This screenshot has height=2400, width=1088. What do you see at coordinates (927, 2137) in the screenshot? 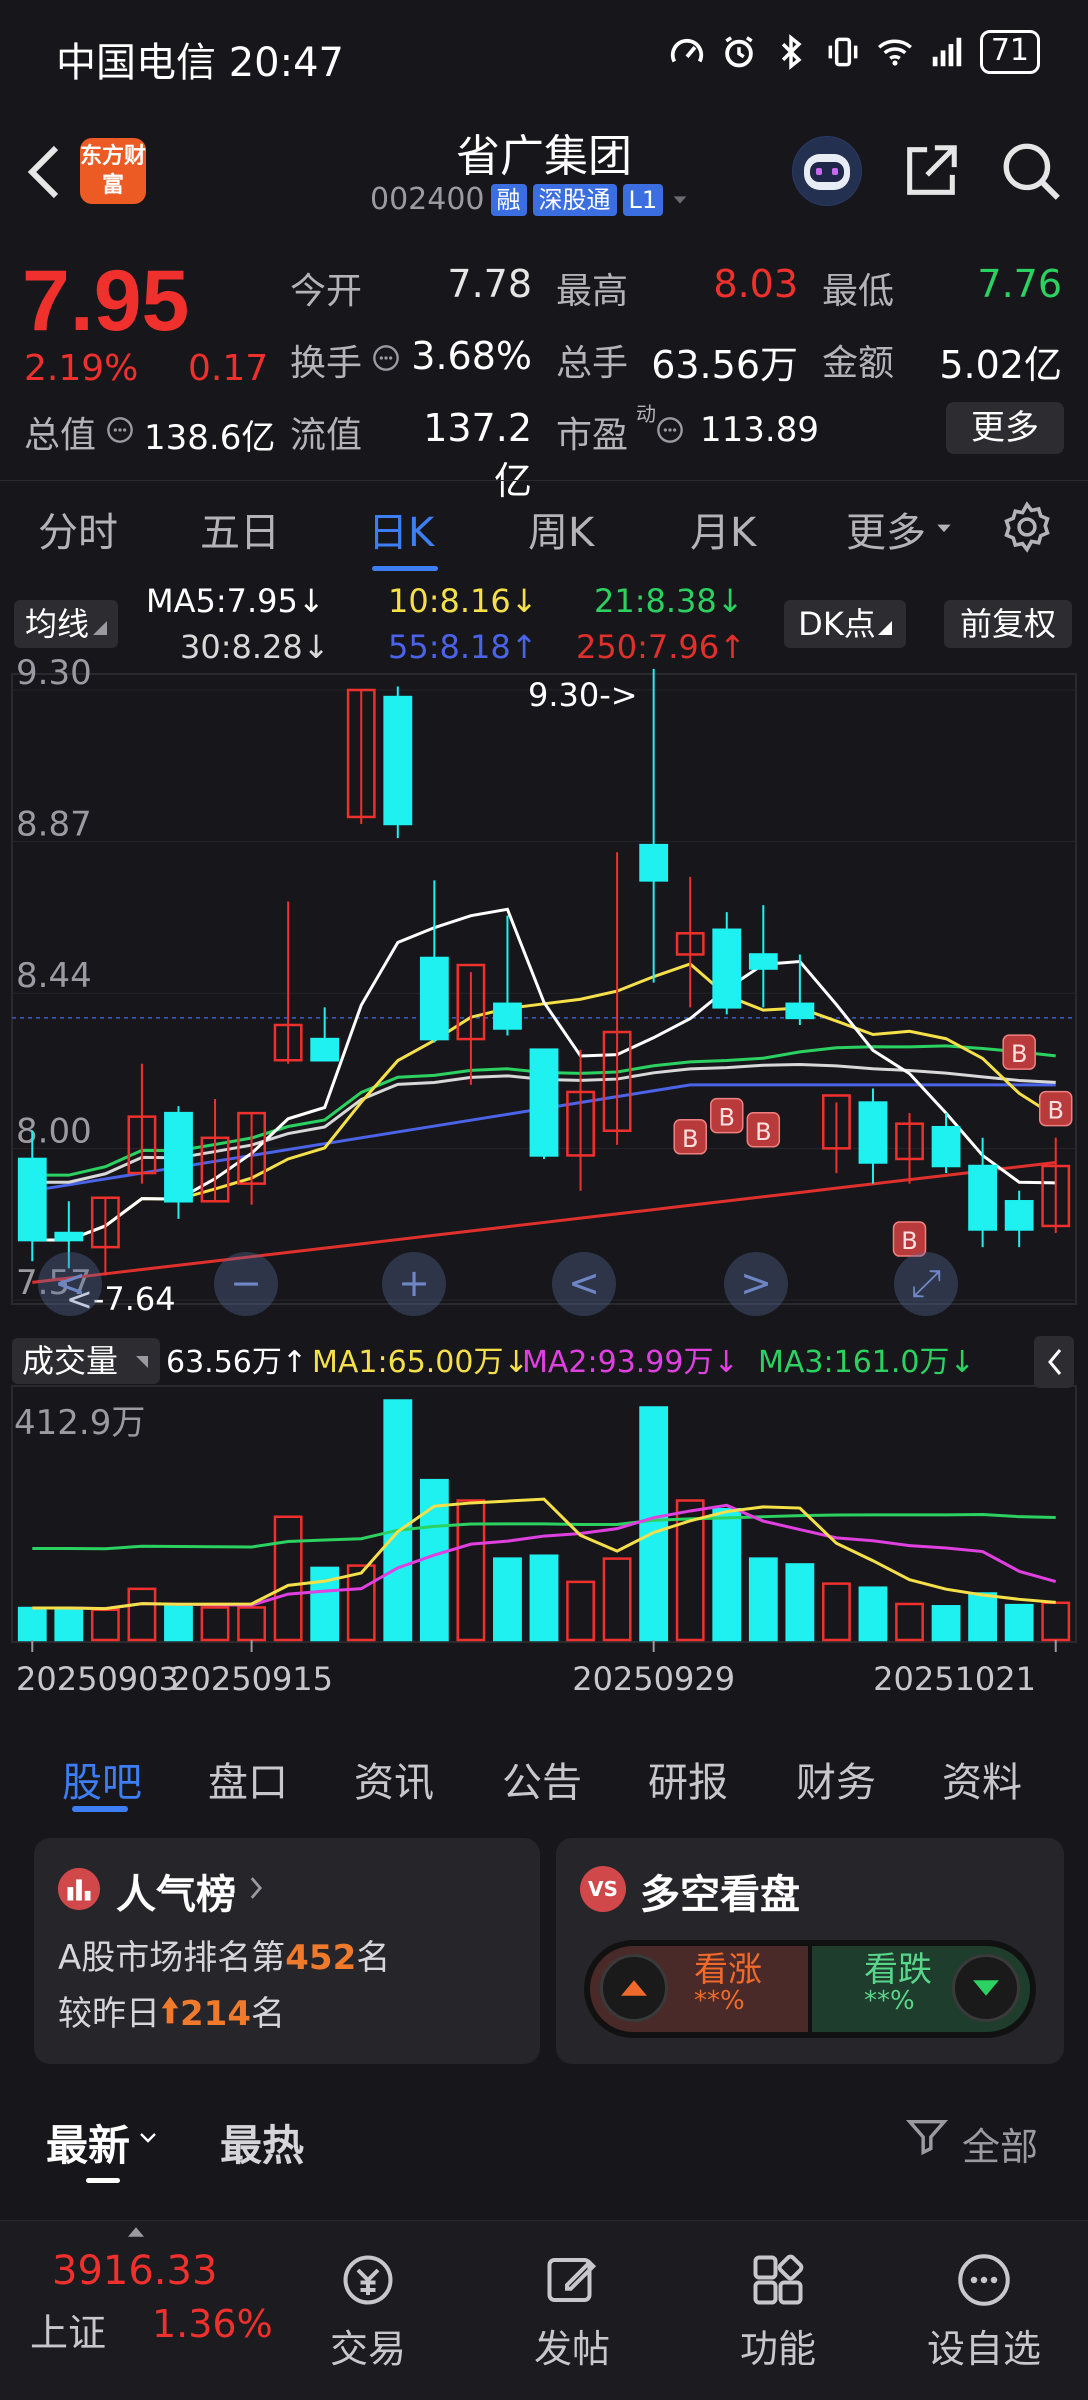
I see `filter-icon` at bounding box center [927, 2137].